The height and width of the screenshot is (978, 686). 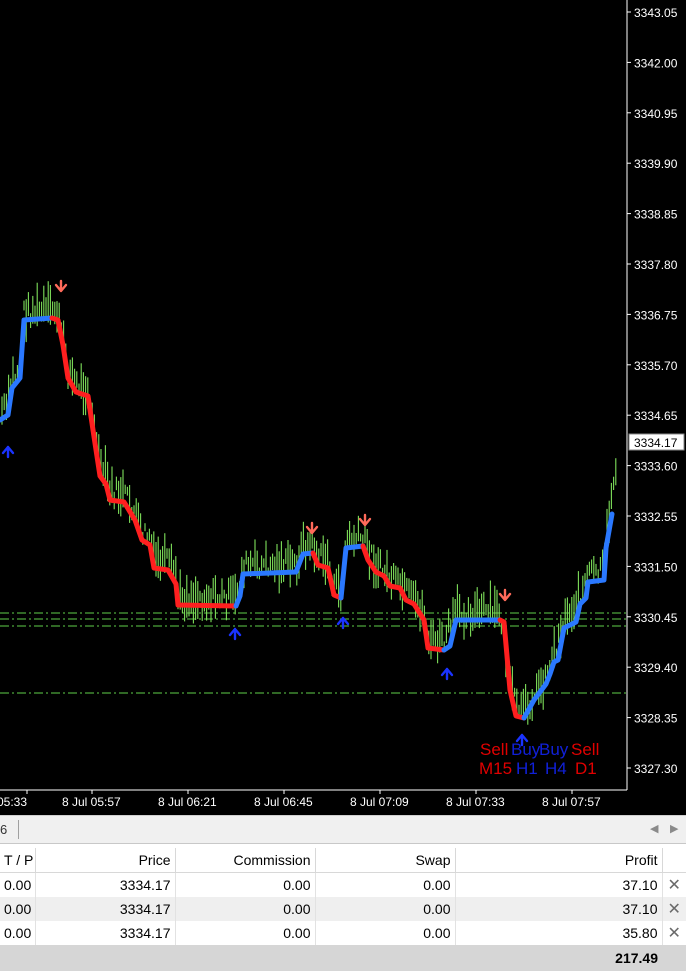 What do you see at coordinates (656, 719) in the screenshot?
I see `price-axis-label: 3328.35` at bounding box center [656, 719].